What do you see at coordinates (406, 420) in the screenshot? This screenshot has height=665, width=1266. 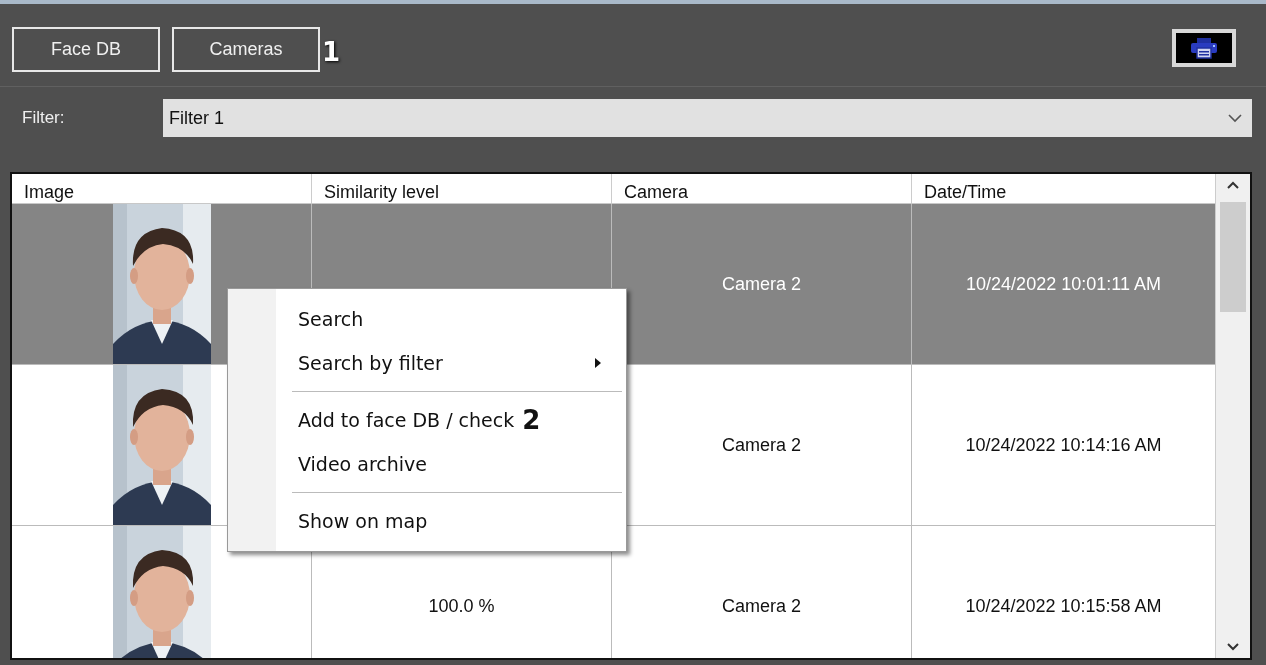 I see `menu-item: Add to face DB / check` at bounding box center [406, 420].